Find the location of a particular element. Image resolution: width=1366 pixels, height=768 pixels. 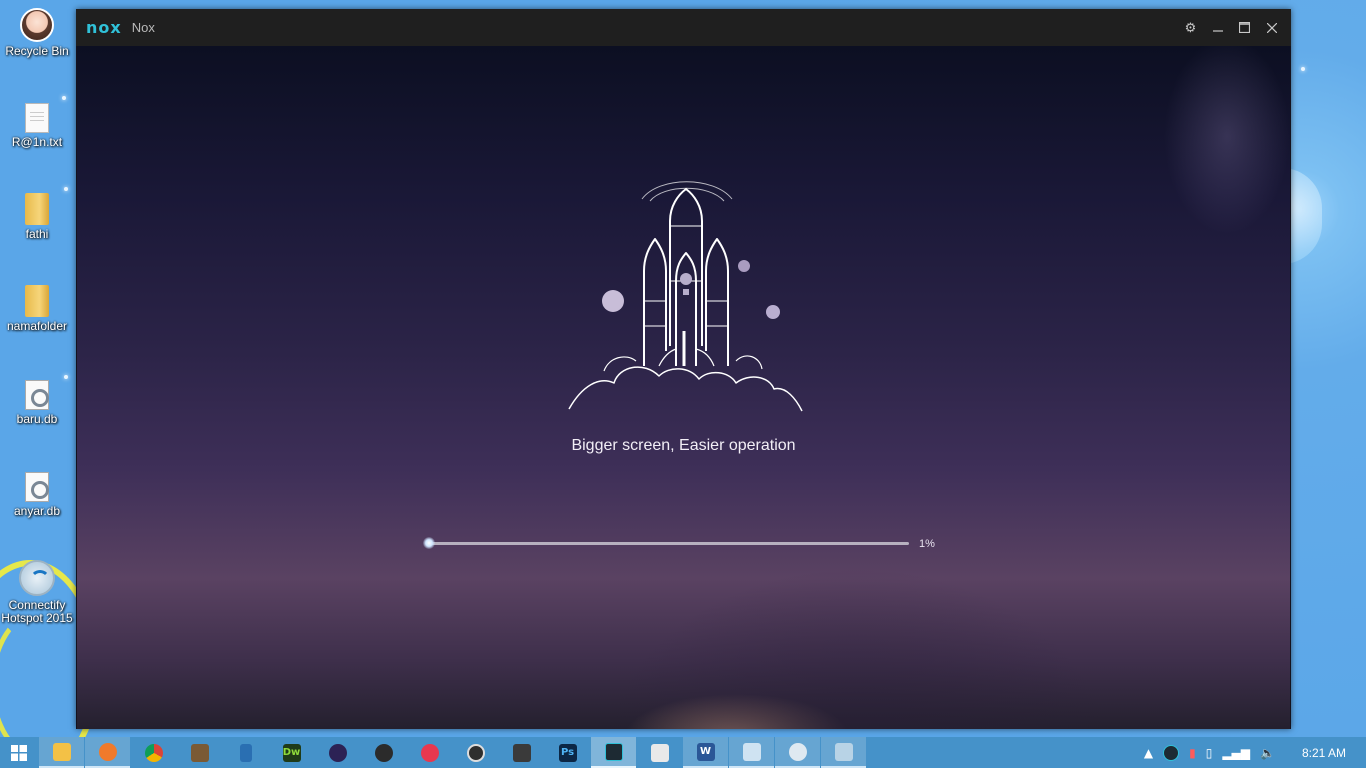

photoshop-icon: Ps is located at coordinates (567, 752).